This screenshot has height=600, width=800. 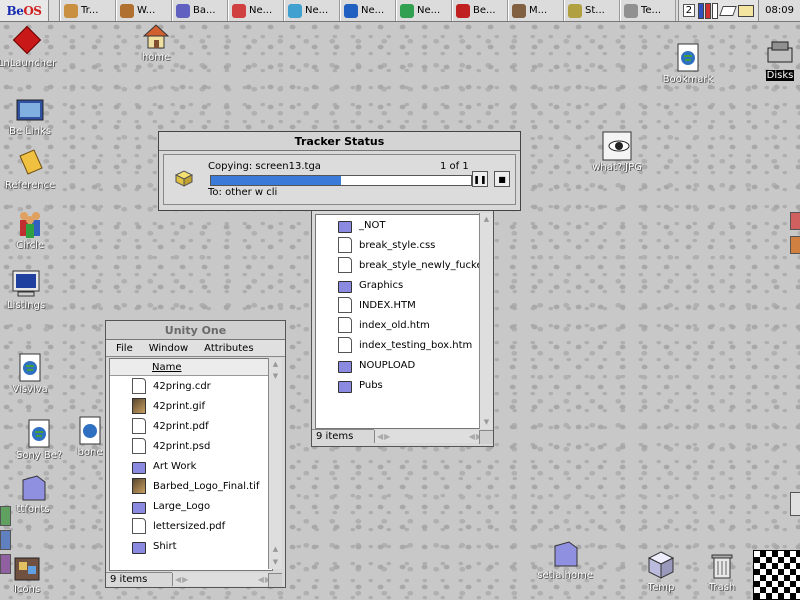 I want to click on list-item: 42print.gif, so click(x=191, y=406).